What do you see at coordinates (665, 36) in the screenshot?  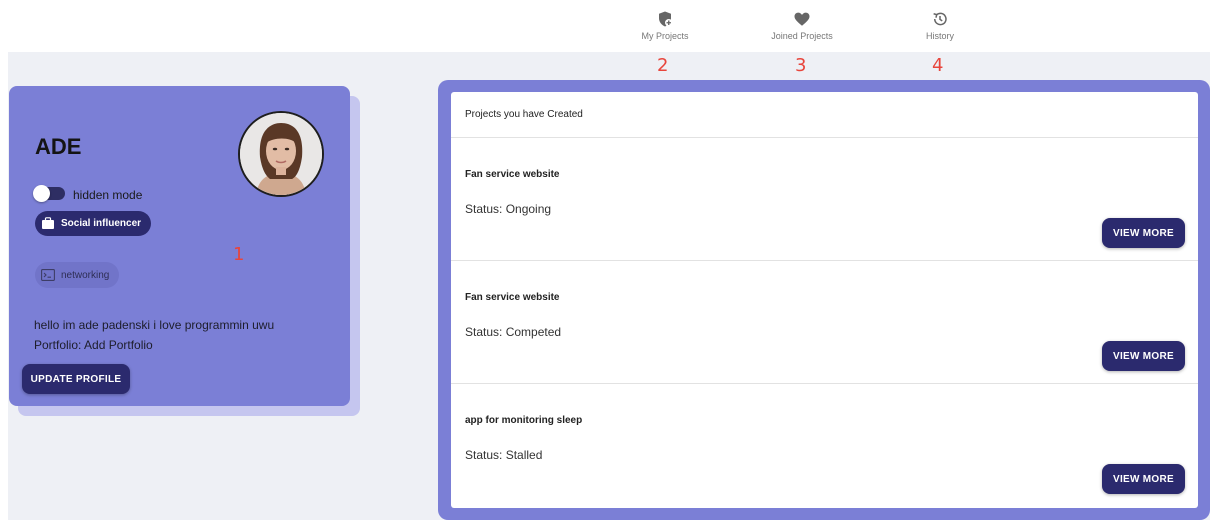 I see `nav-my-projects-label: My Projects` at bounding box center [665, 36].